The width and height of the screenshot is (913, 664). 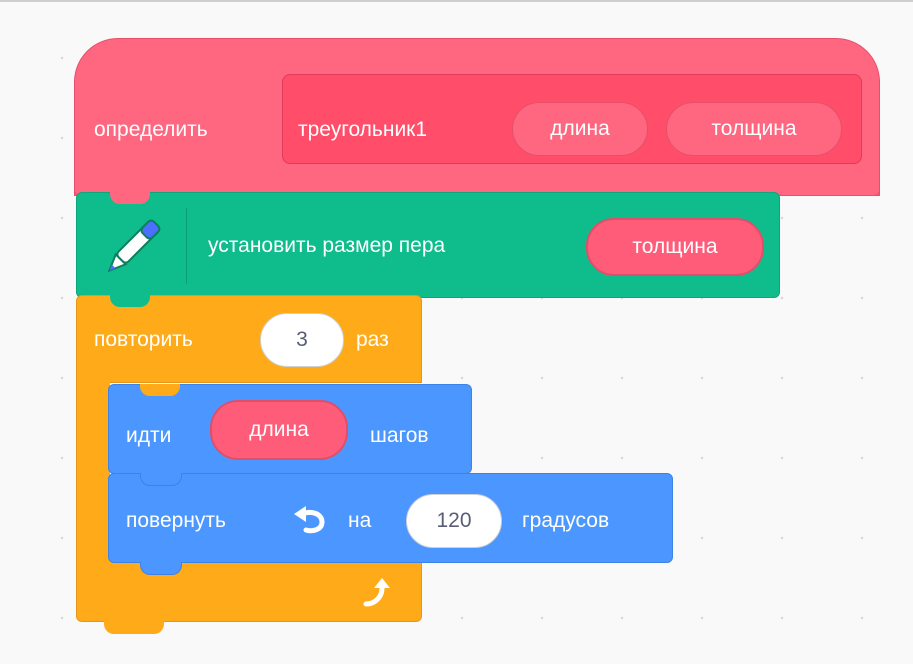 I want to click on move-steps-arg: длина, so click(x=279, y=430).